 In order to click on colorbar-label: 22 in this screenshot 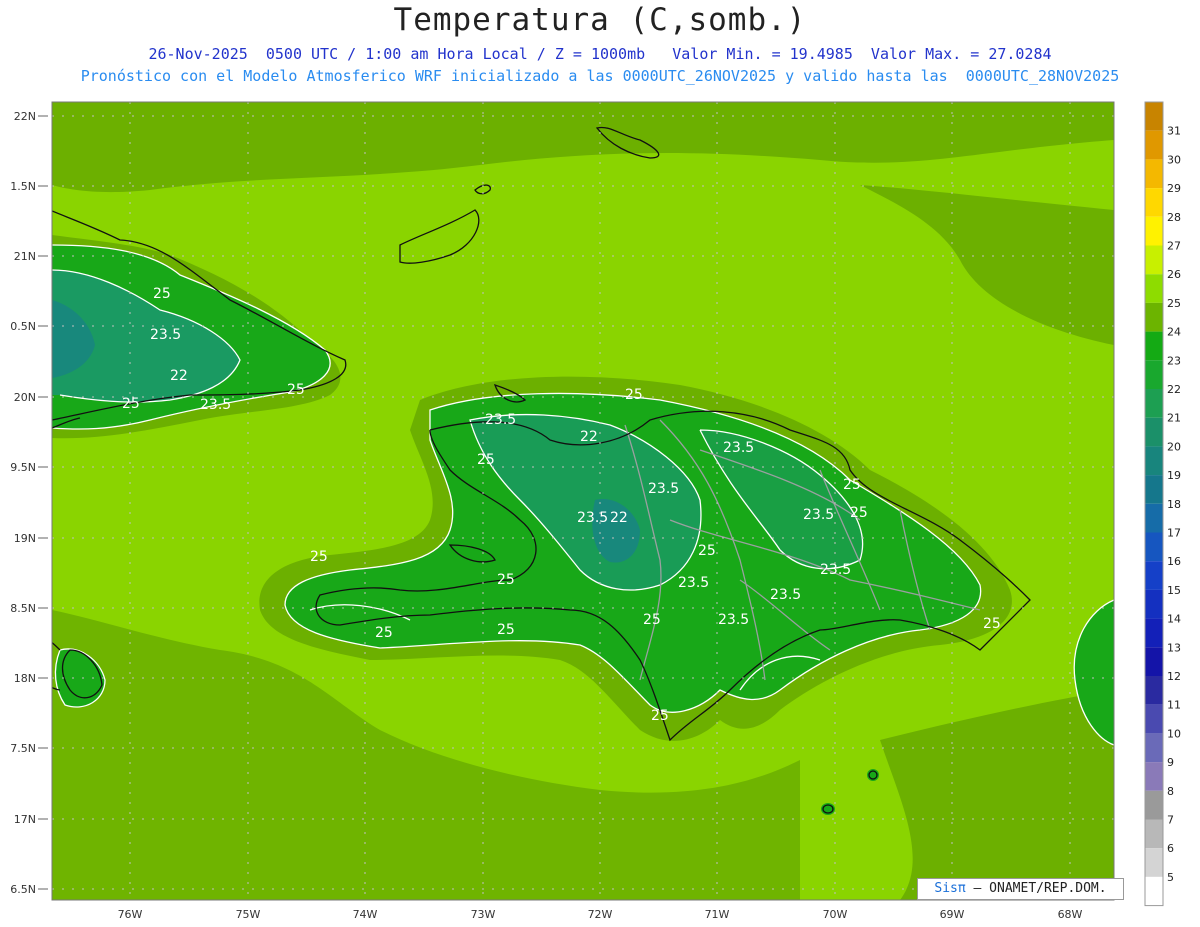, I will do `click(1174, 389)`.